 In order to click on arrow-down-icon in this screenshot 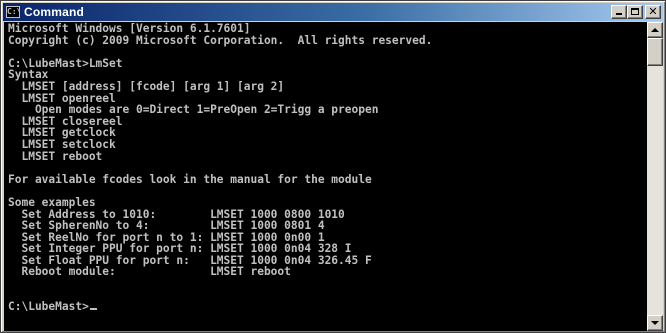, I will do `click(655, 323)`.